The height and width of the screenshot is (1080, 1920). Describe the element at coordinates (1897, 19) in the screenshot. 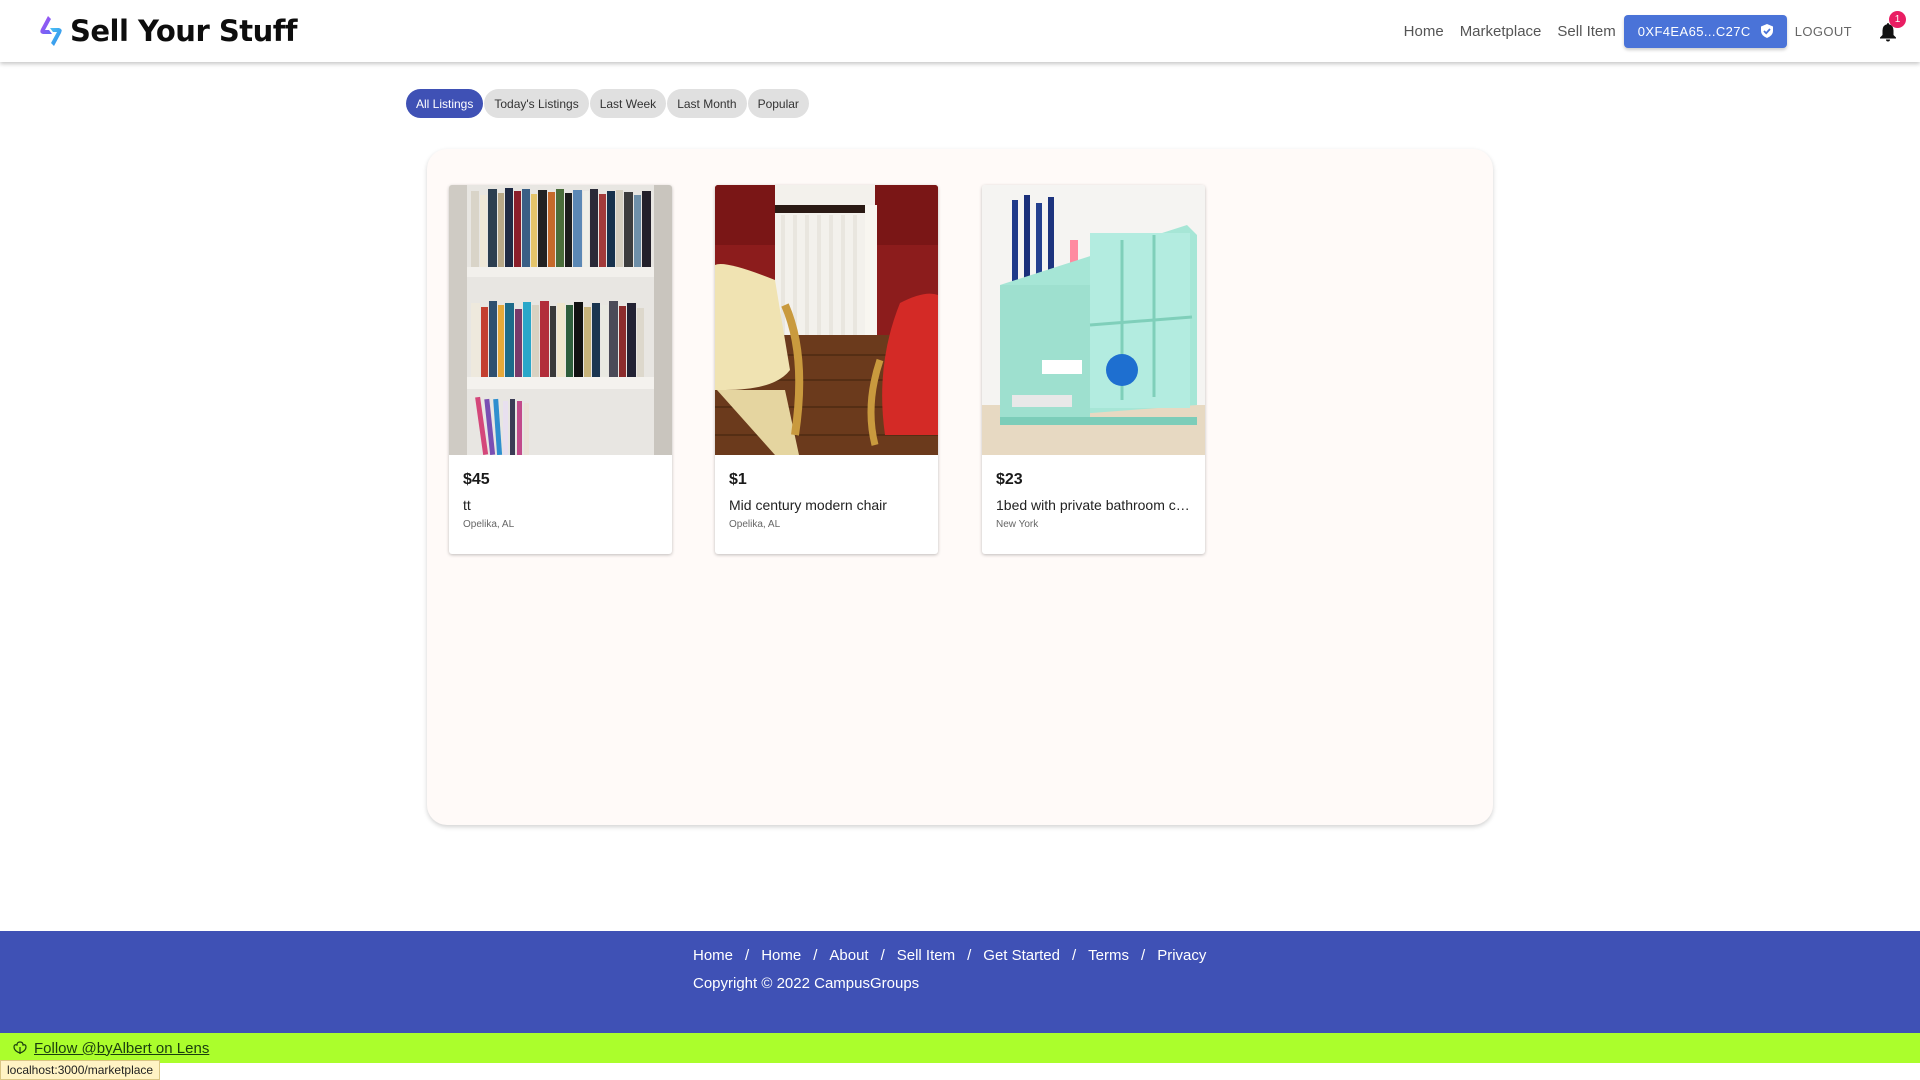

I see `notification-count-badge: 1` at that location.